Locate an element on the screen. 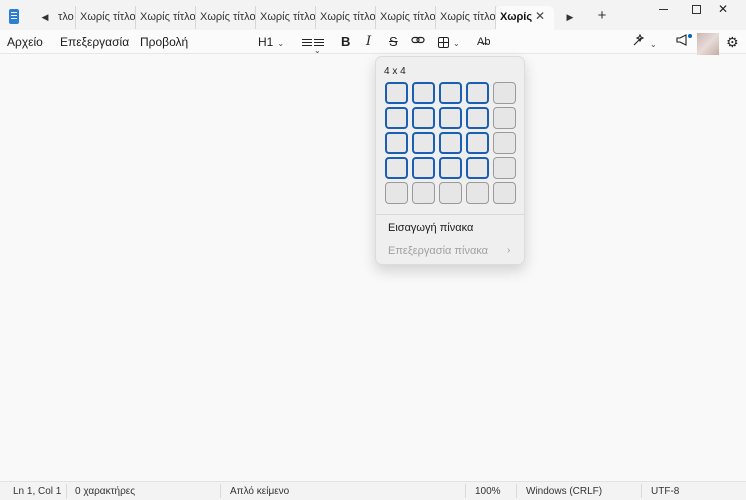  menu-view: Προβολή is located at coordinates (164, 42).